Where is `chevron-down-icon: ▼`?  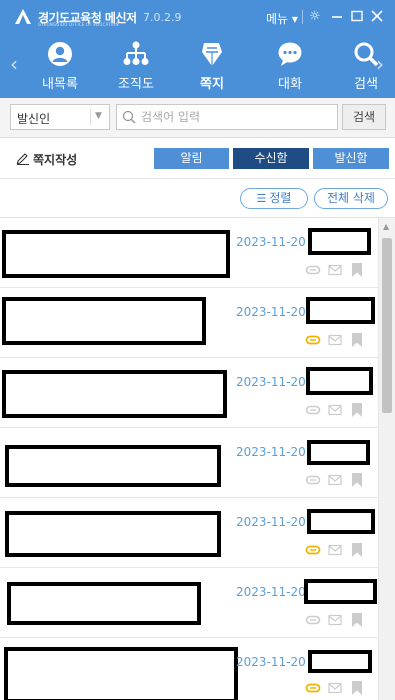
chevron-down-icon: ▼ is located at coordinates (98, 116).